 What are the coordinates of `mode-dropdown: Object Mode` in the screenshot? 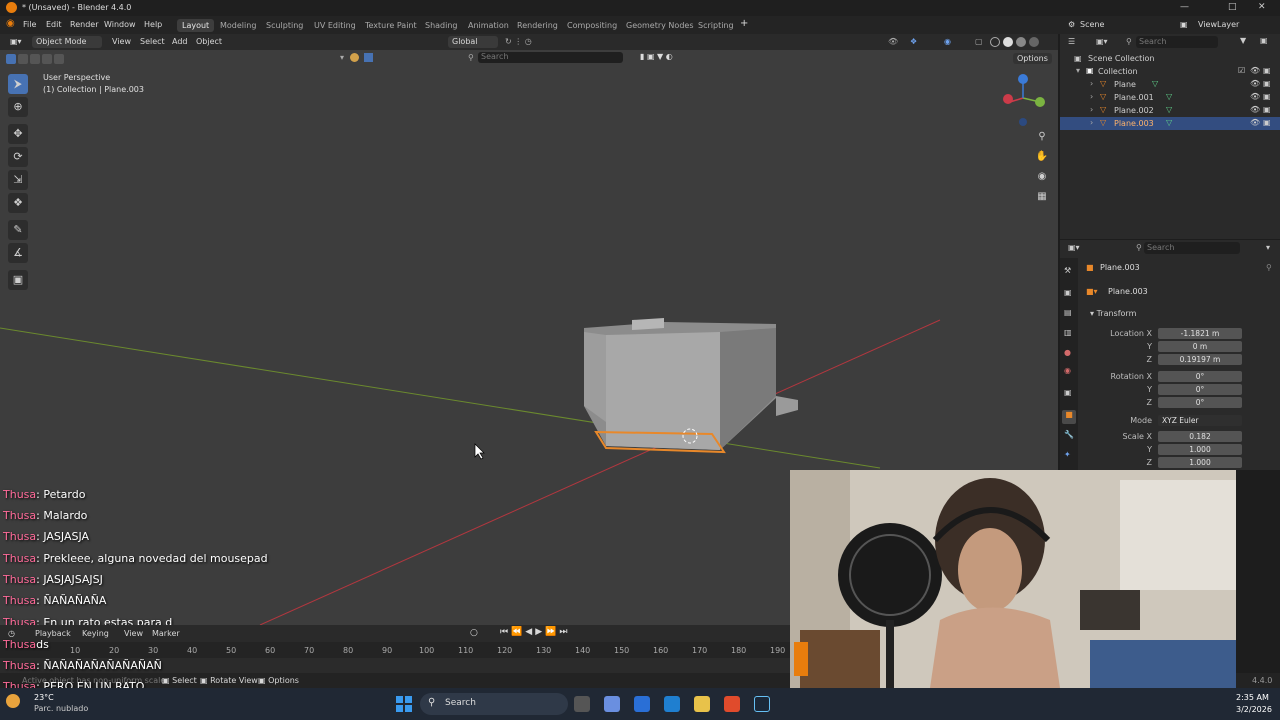 It's located at (67, 42).